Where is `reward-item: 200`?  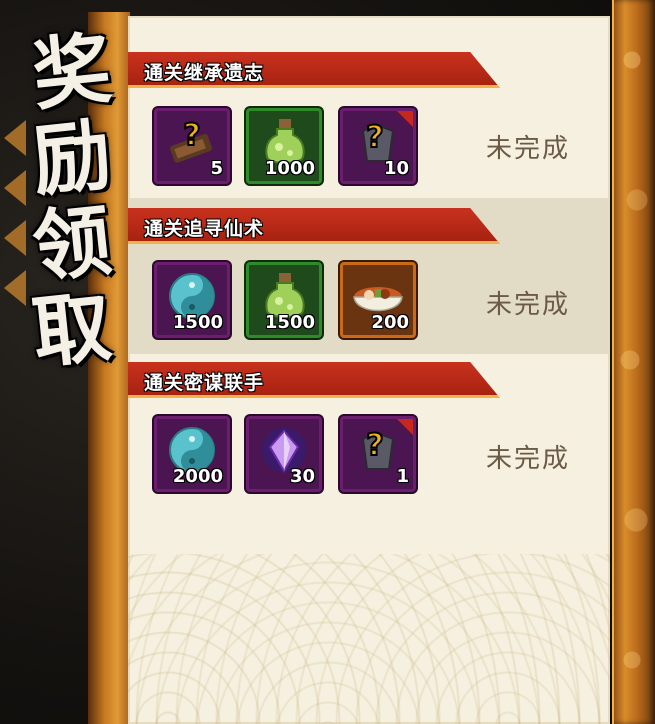
reward-item: 200 is located at coordinates (378, 300).